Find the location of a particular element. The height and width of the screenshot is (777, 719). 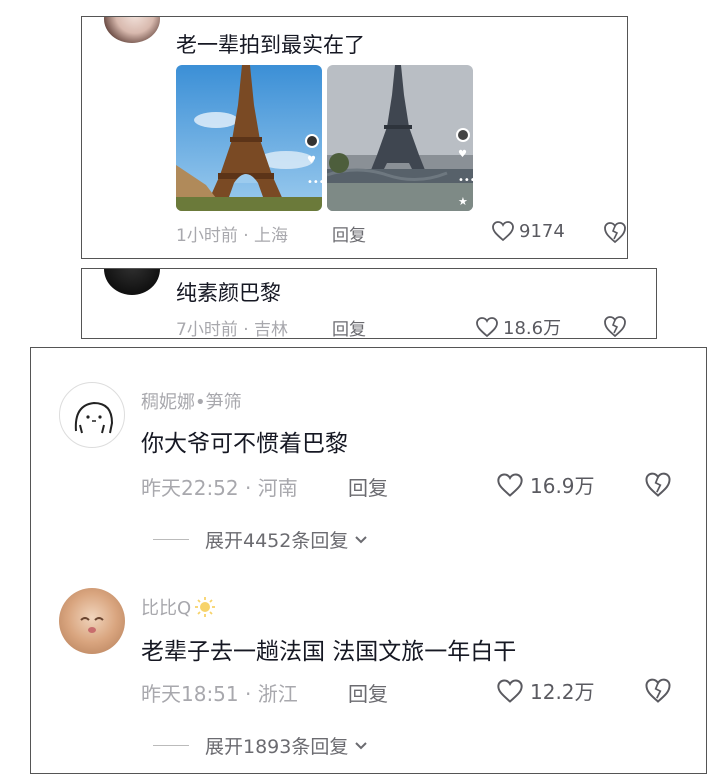

like-button: 18.6万 is located at coordinates (518, 326).